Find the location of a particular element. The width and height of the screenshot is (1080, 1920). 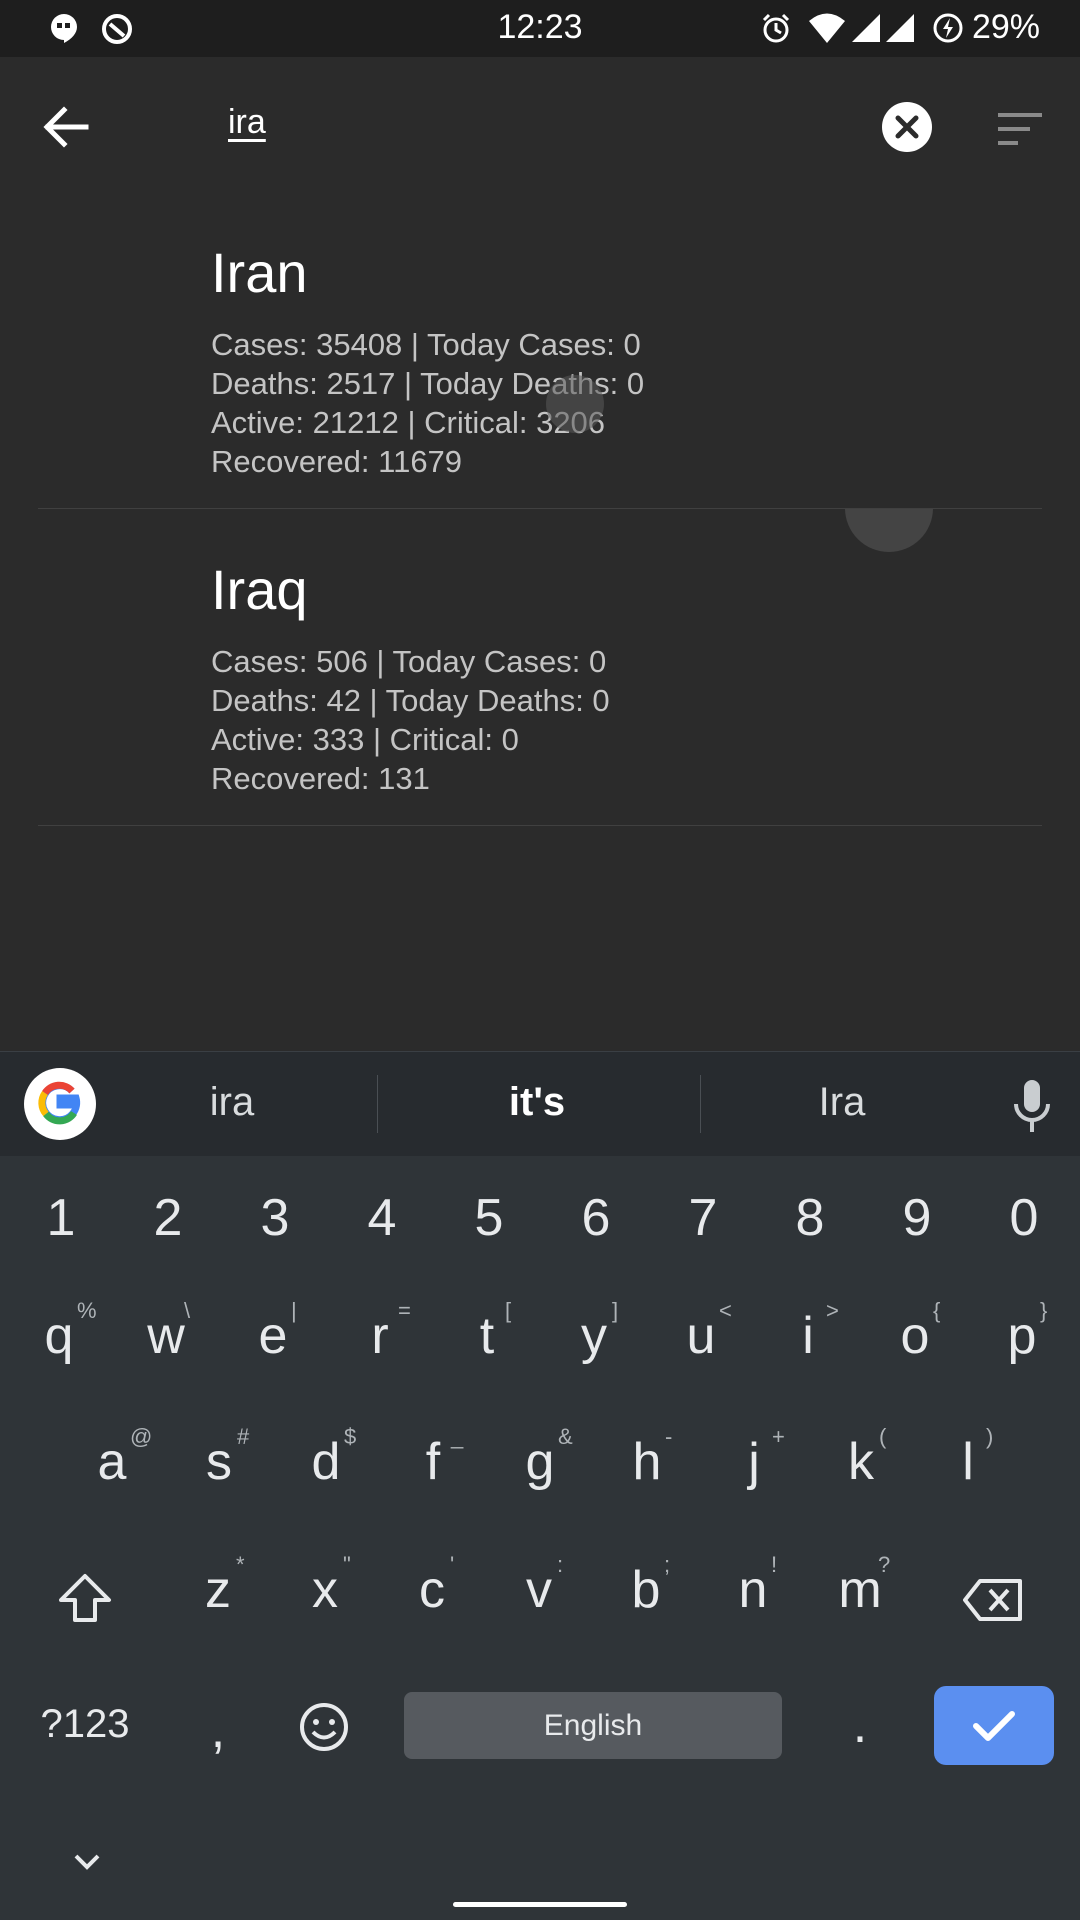

number-key: 4 is located at coordinates (382, 1218).